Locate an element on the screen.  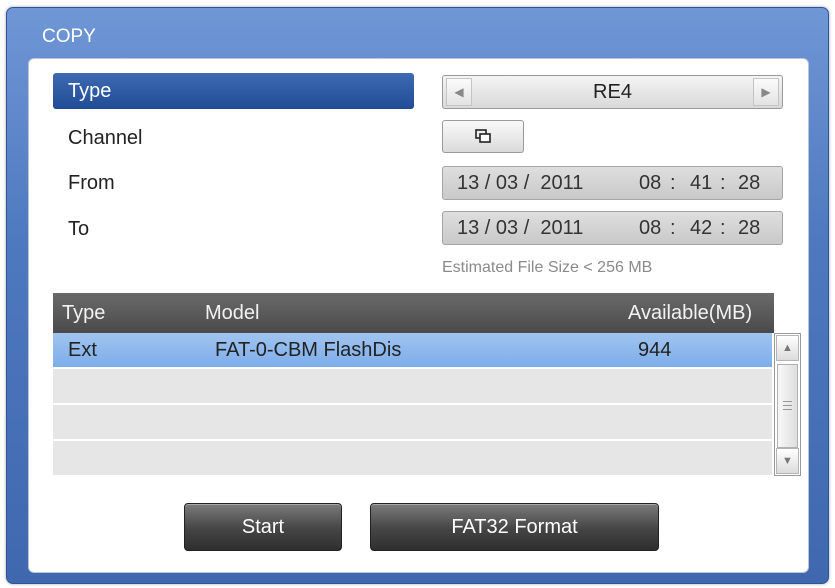
type-selector: RE4 ◀ ▶ is located at coordinates (612, 92).